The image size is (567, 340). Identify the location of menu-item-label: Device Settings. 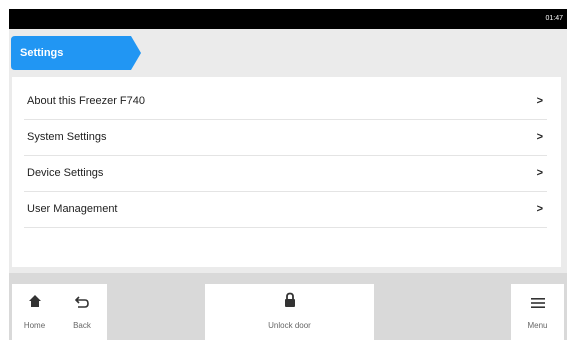
(65, 173).